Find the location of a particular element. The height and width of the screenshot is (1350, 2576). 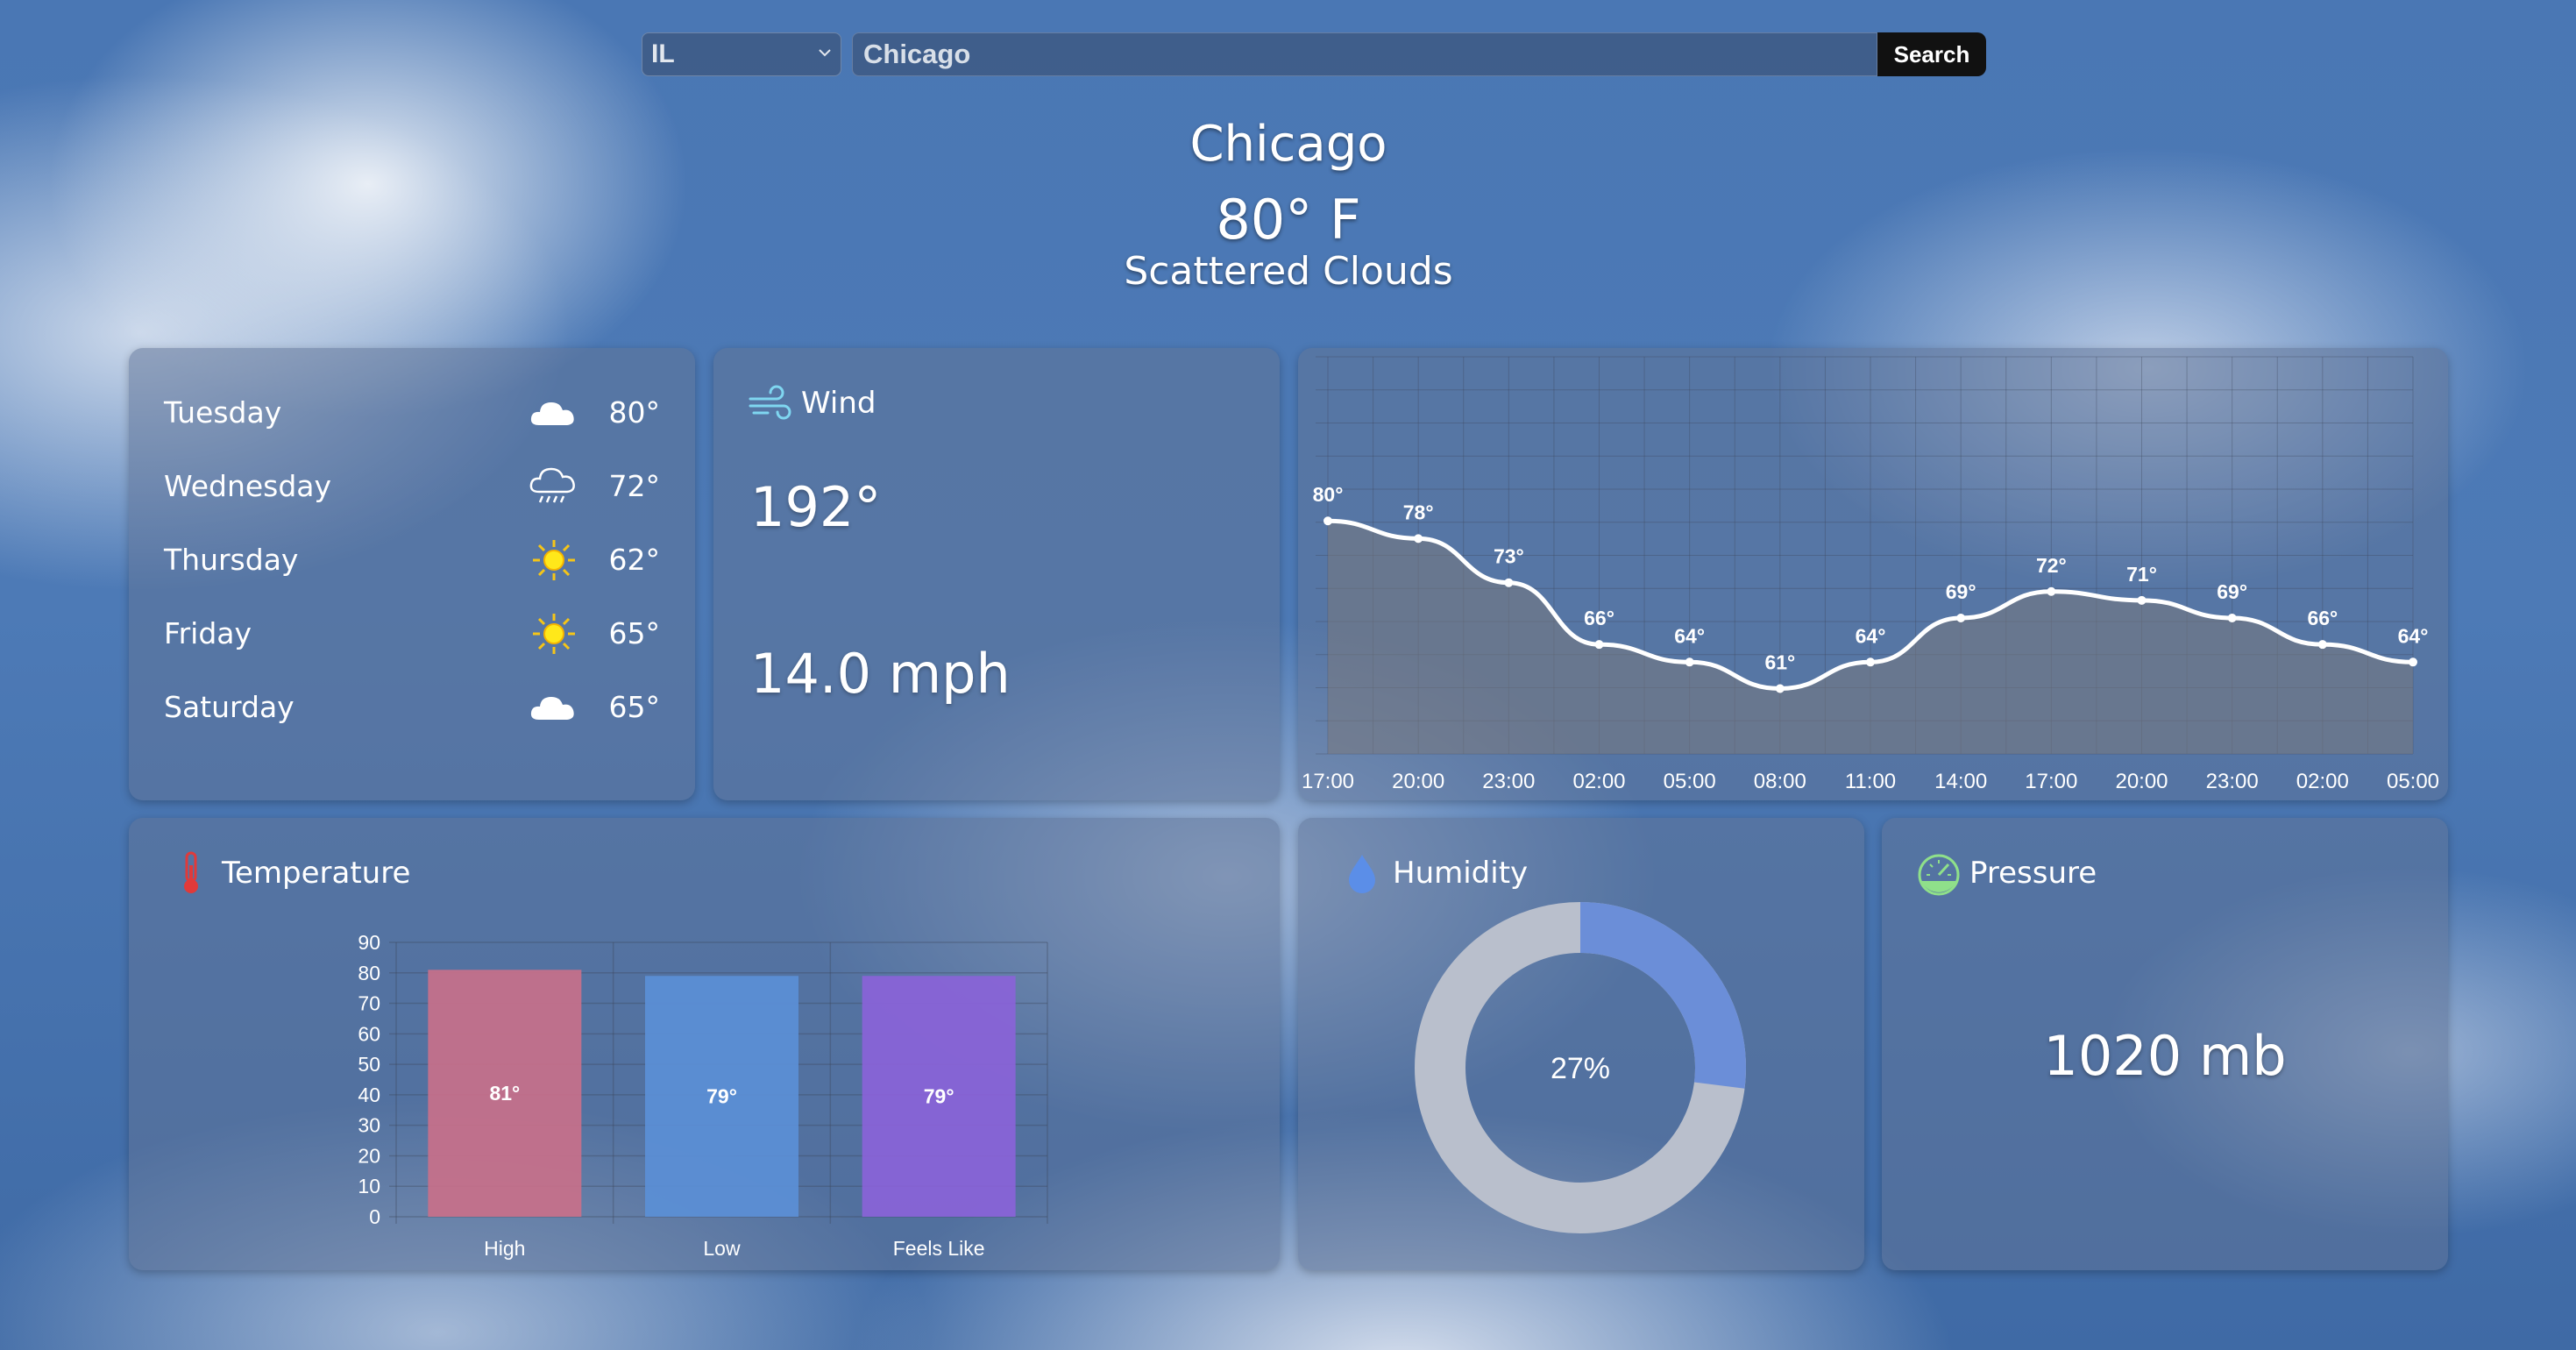

search-bar: IL Chicago Search is located at coordinates (1314, 54).